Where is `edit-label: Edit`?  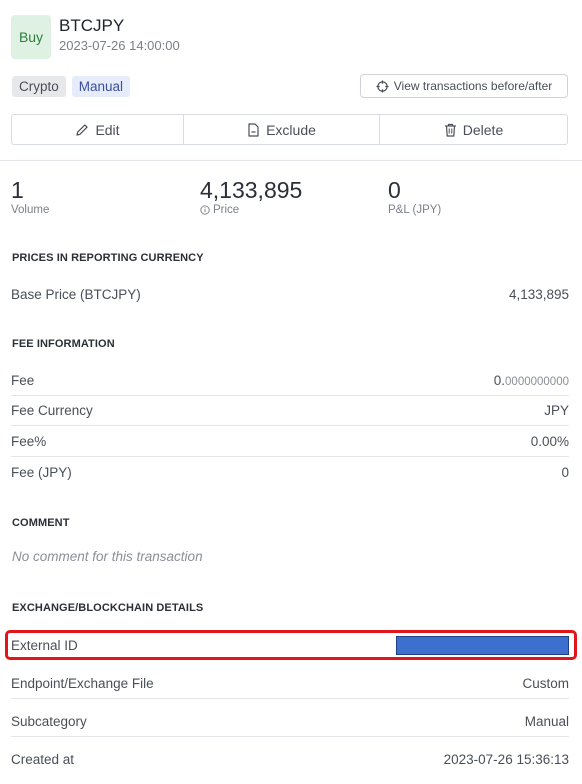 edit-label: Edit is located at coordinates (107, 129).